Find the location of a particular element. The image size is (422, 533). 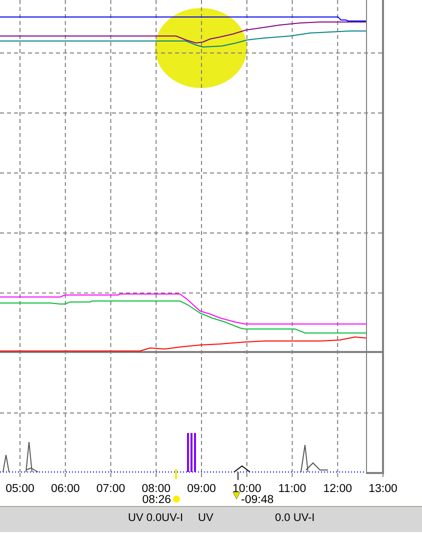

axis-tick-label: 07:00 is located at coordinates (111, 489).